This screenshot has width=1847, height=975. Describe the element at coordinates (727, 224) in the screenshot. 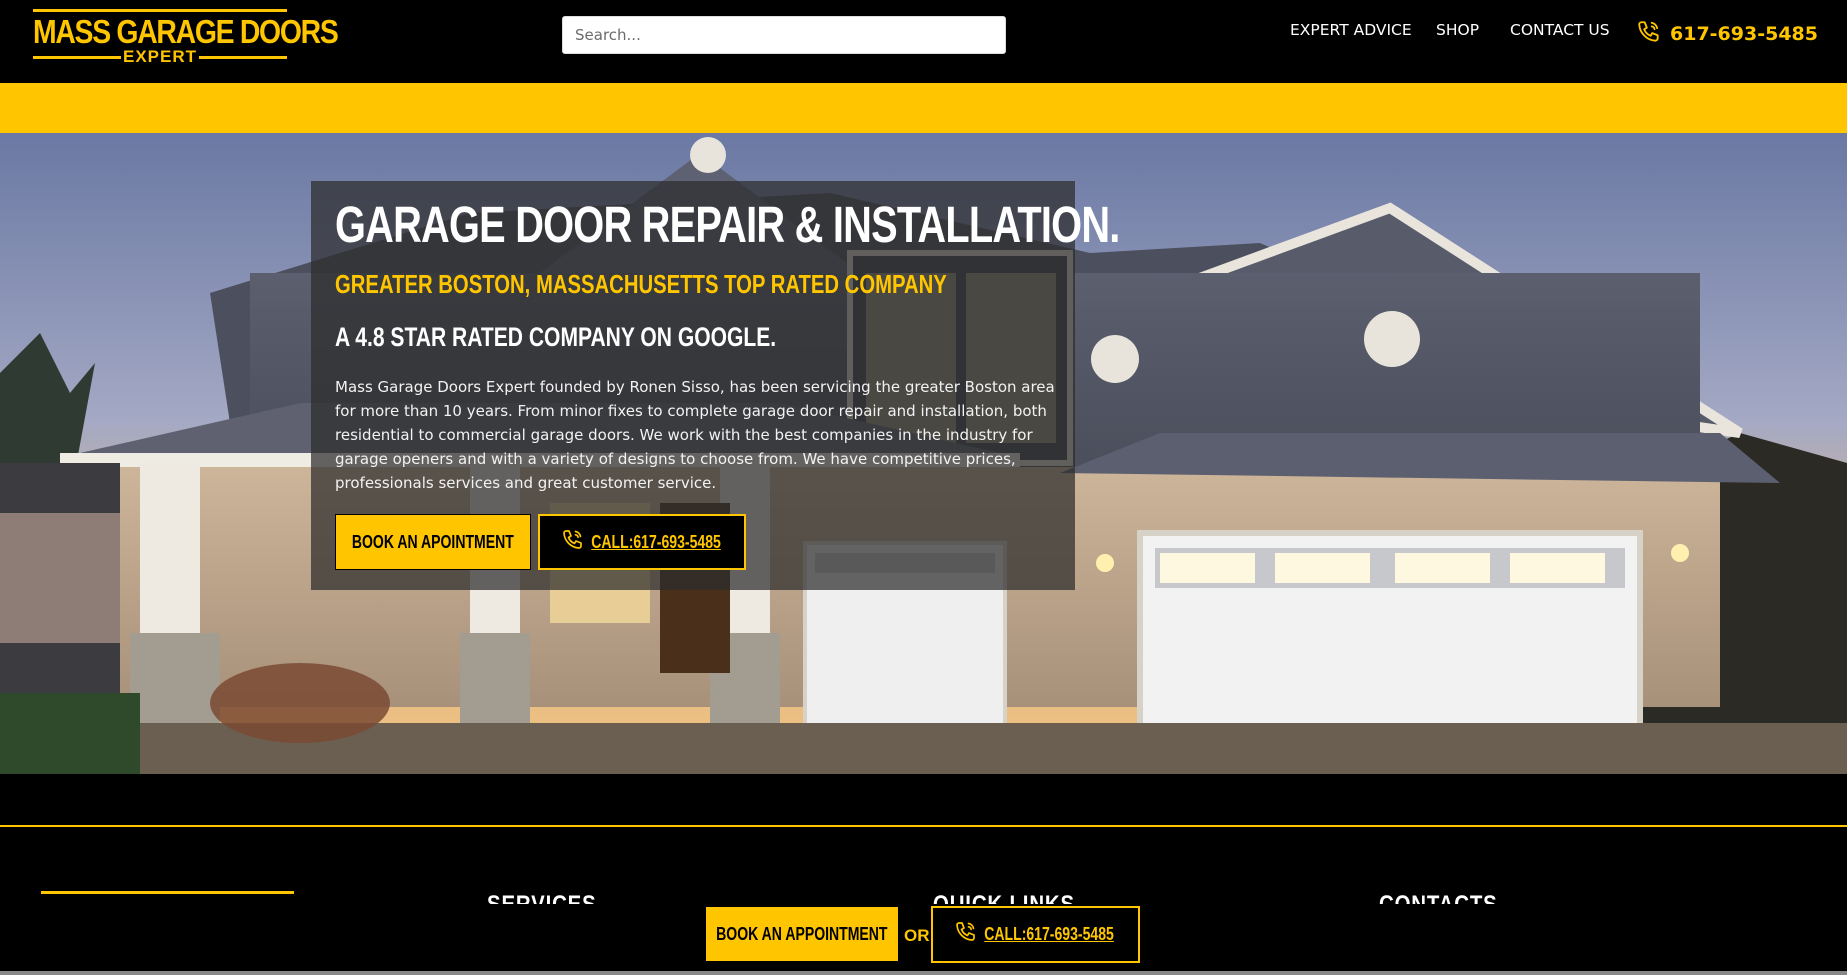

I see `hero-title: GARAGE DOOR REPAIR & INSTALLATION.` at that location.